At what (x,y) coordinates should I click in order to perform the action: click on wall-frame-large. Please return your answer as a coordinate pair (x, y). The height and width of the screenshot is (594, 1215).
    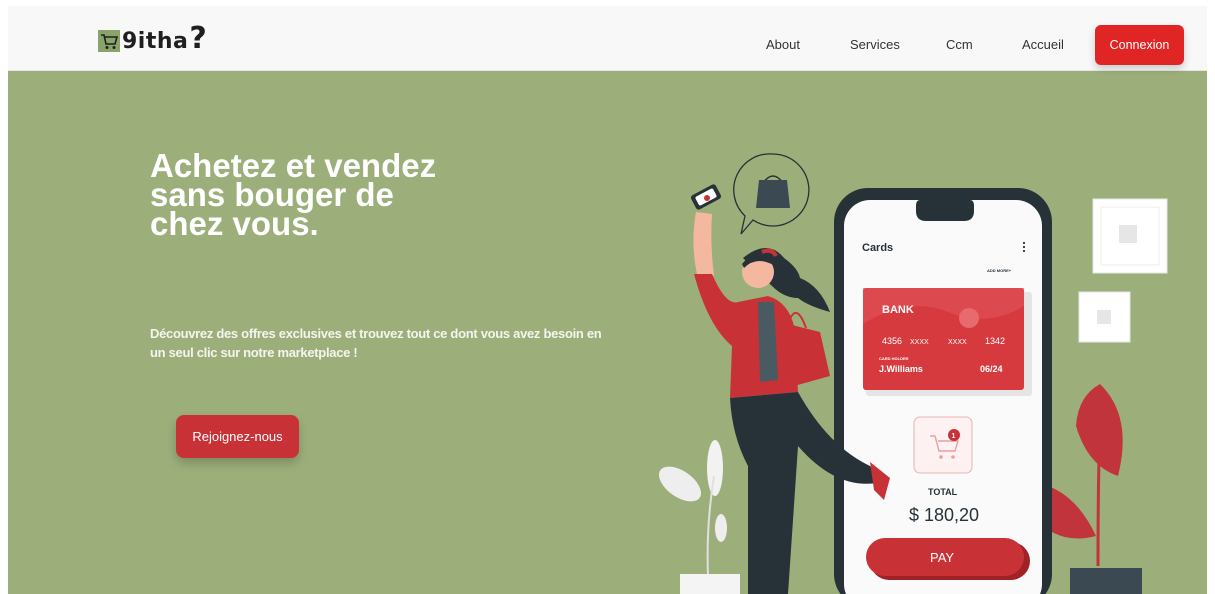
    Looking at the image, I should click on (1130, 236).